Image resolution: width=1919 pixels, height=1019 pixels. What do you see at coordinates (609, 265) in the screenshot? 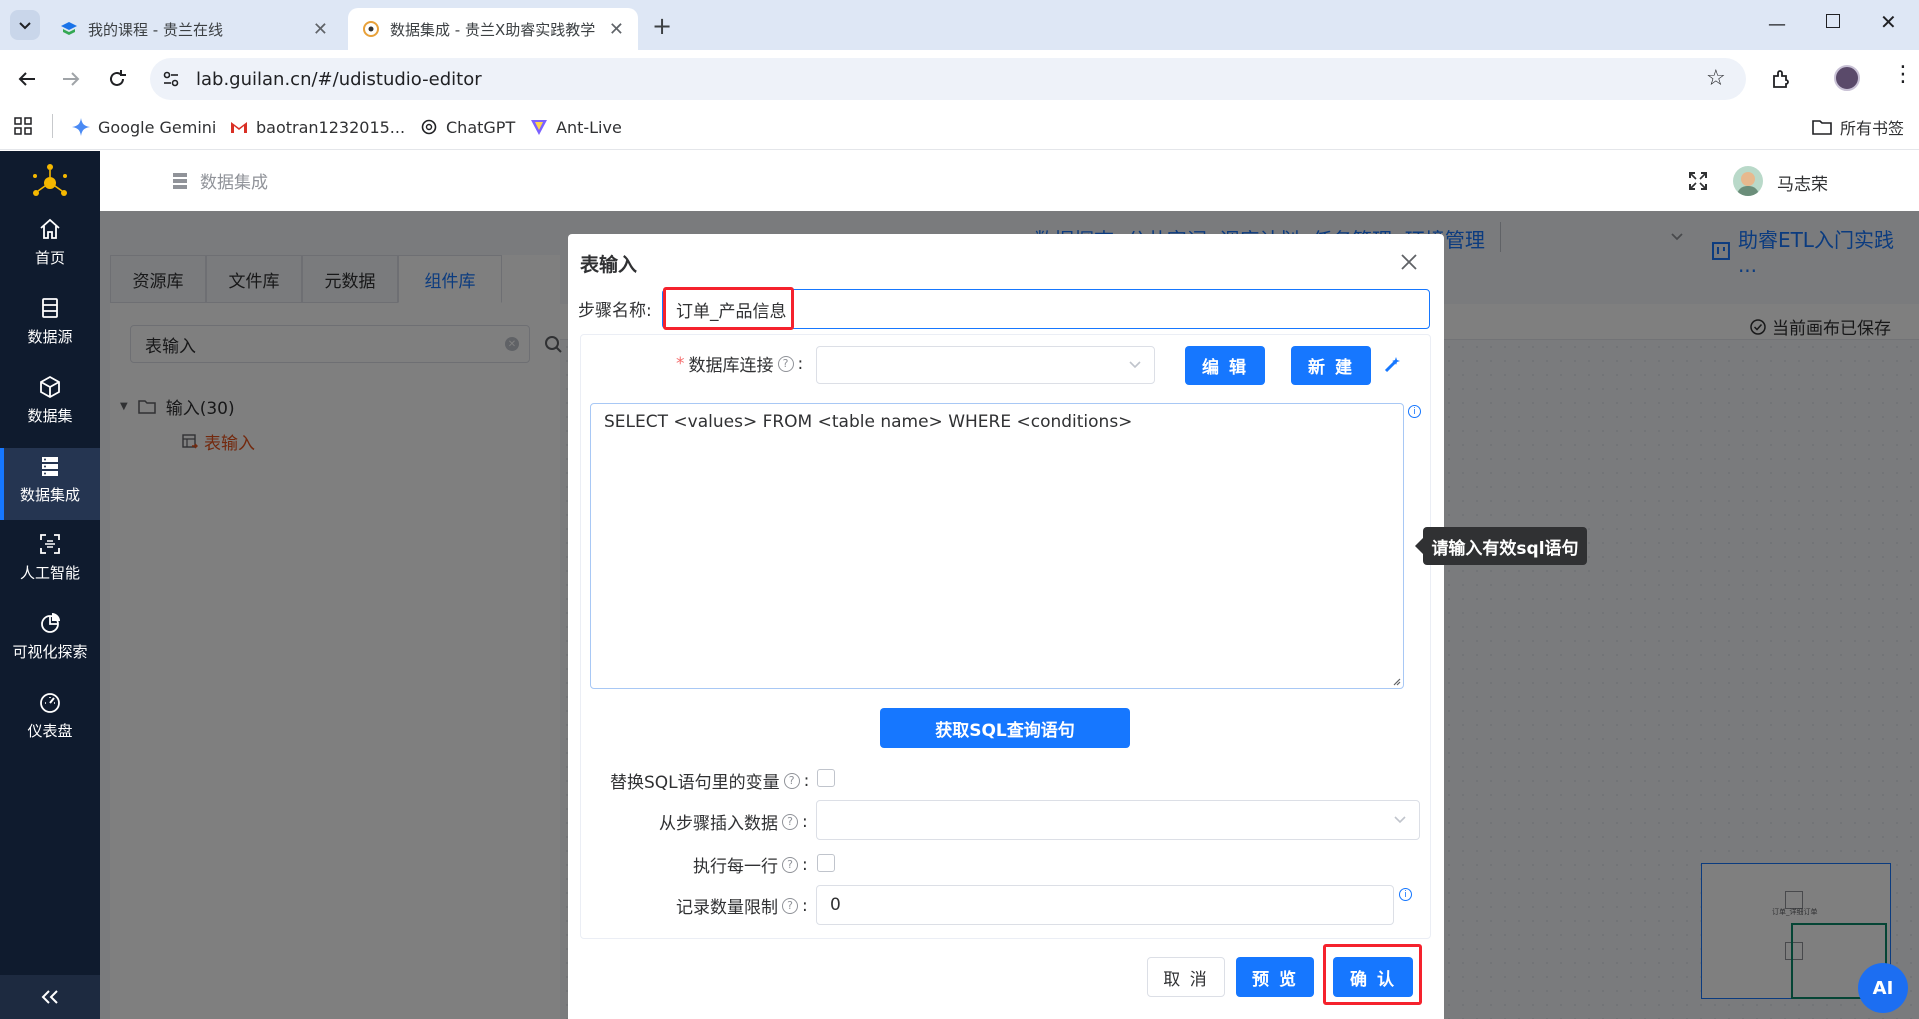
I see `dialog-title: 表输入` at bounding box center [609, 265].